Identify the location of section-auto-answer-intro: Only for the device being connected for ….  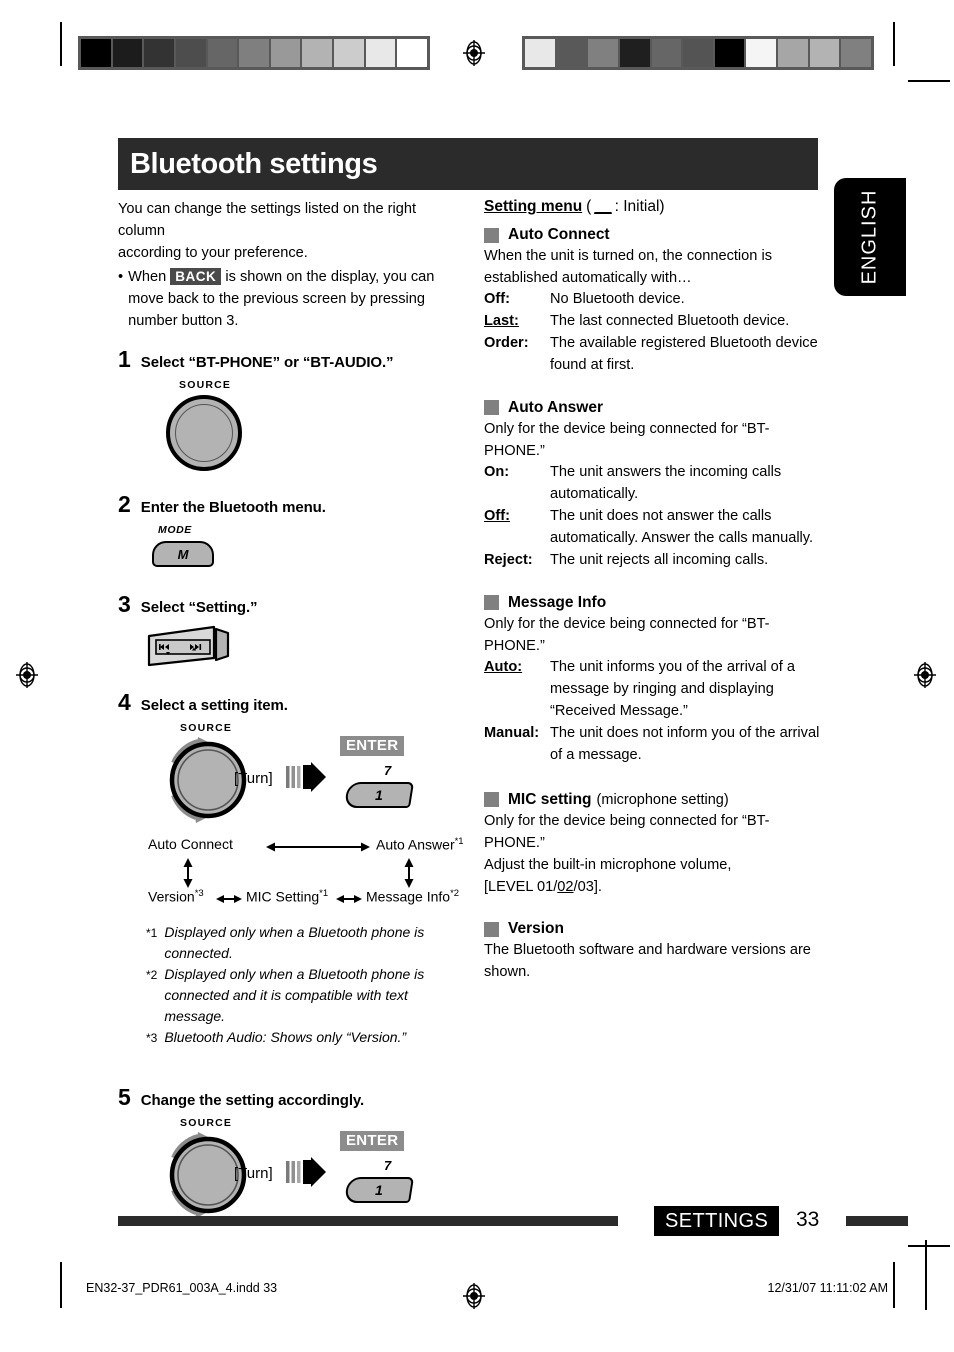
(627, 440).